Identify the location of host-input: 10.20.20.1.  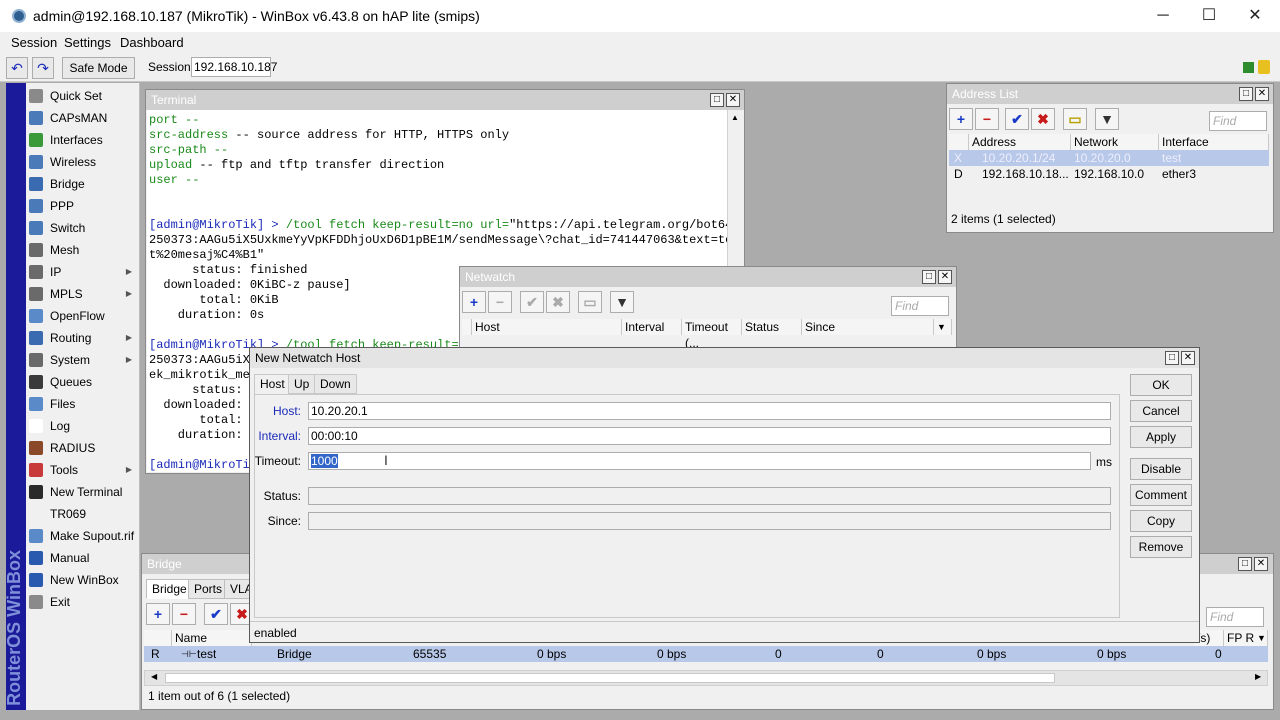
(709, 411).